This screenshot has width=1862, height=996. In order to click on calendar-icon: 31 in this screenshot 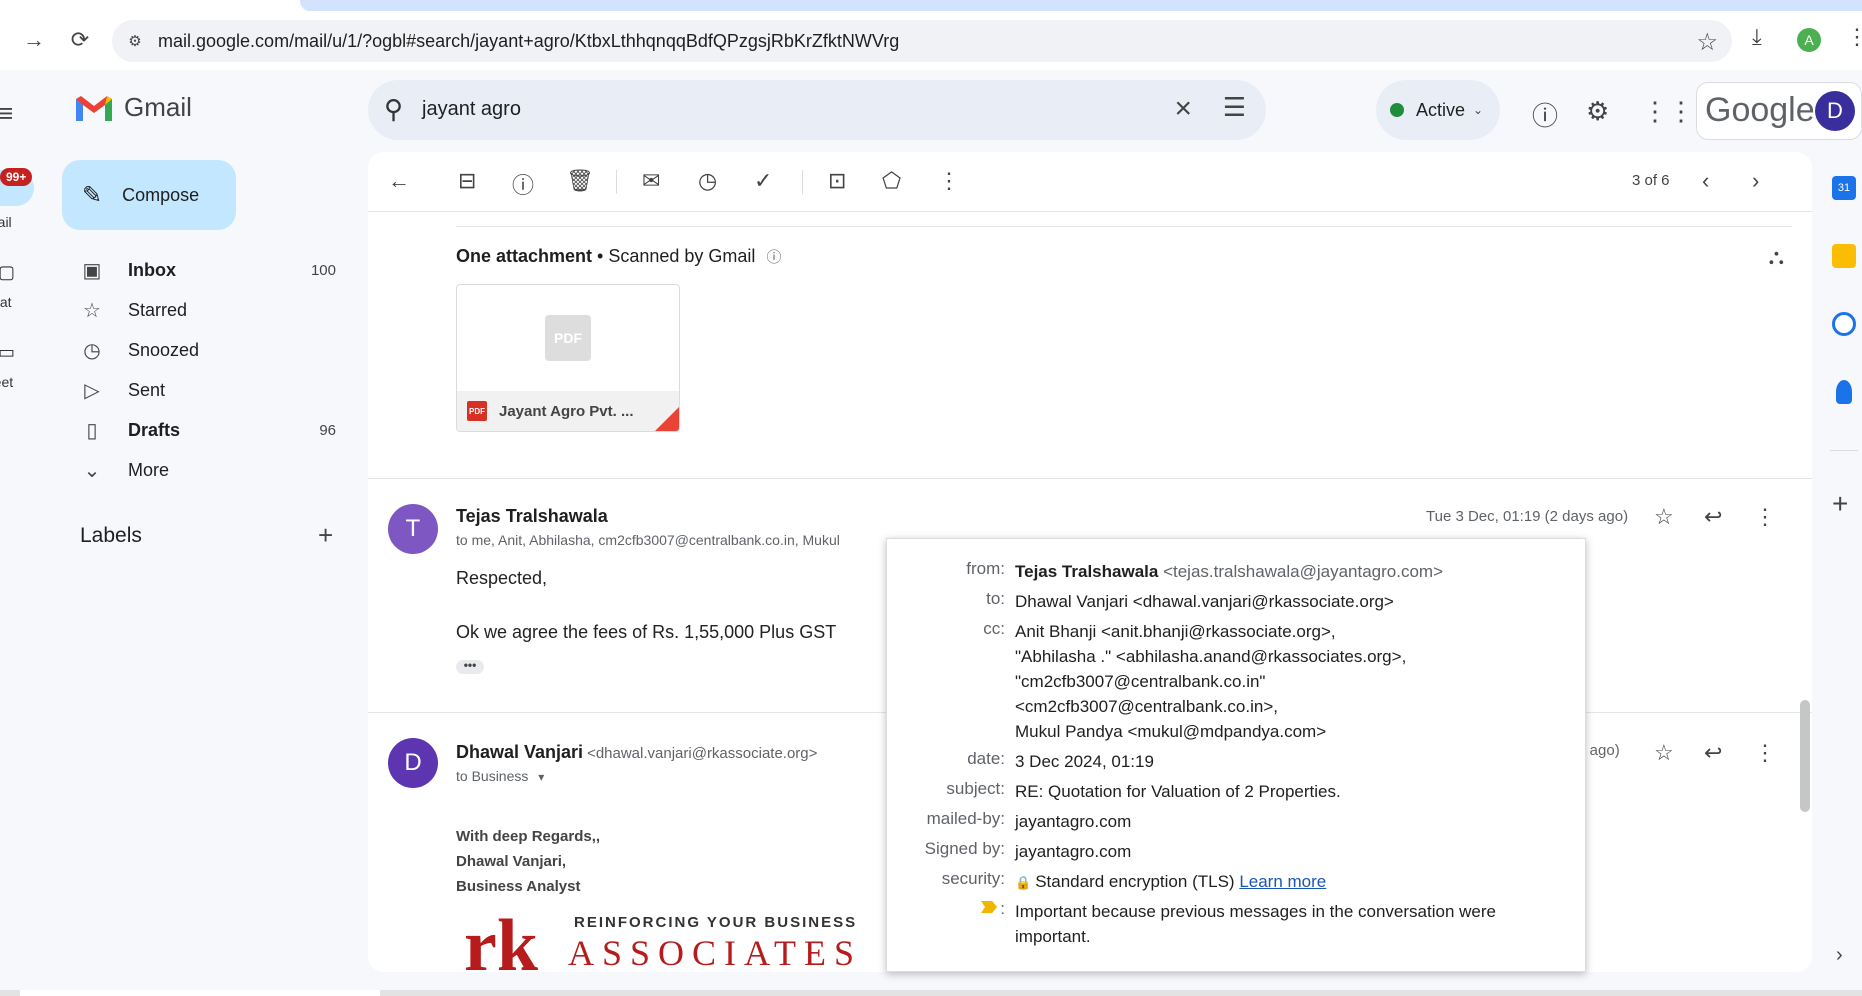, I will do `click(1844, 188)`.